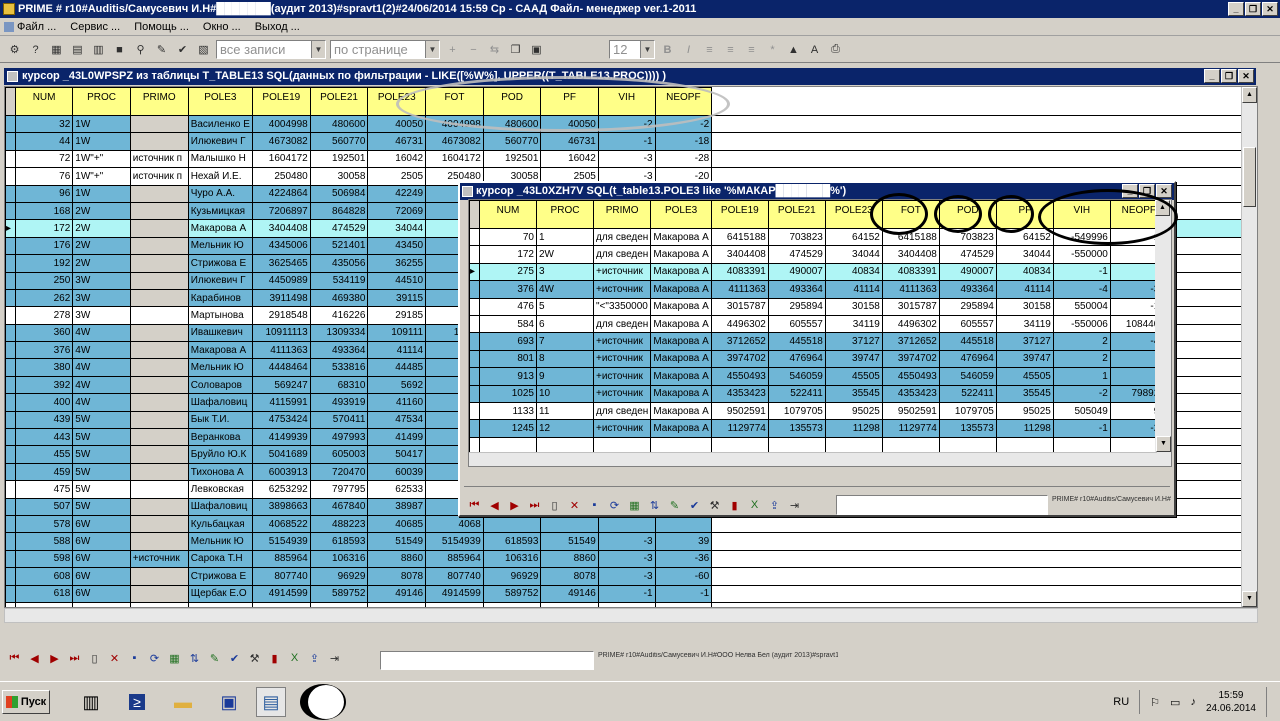  I want to click on scroll-up-icon: ▲, so click(1162, 208).